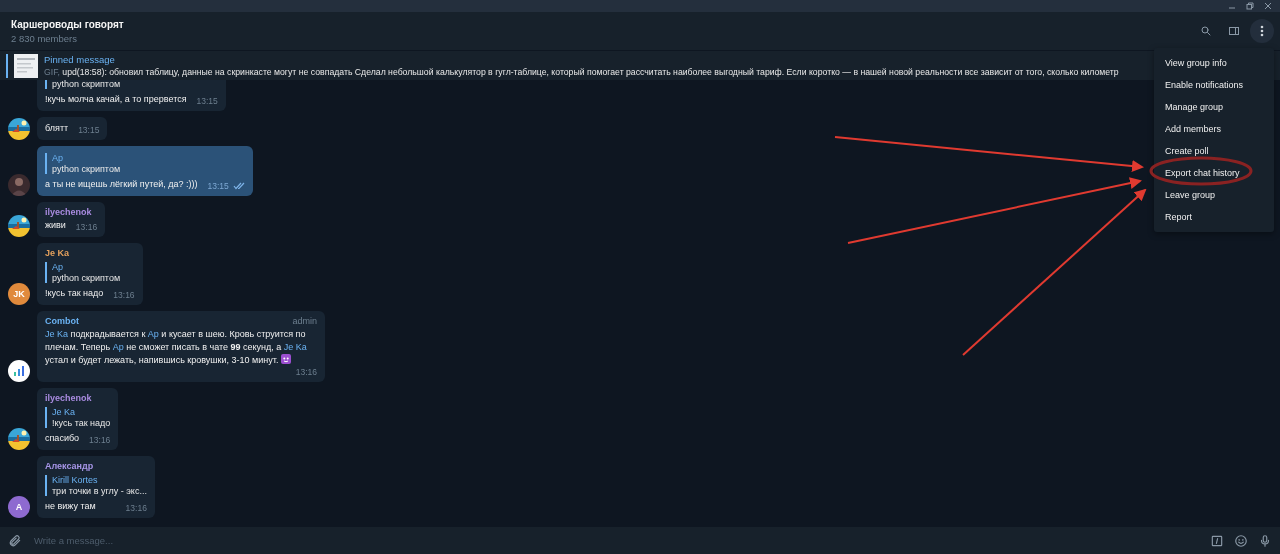 This screenshot has height=554, width=1280. What do you see at coordinates (1214, 85) in the screenshot?
I see `menu-item: Enable notifications` at bounding box center [1214, 85].